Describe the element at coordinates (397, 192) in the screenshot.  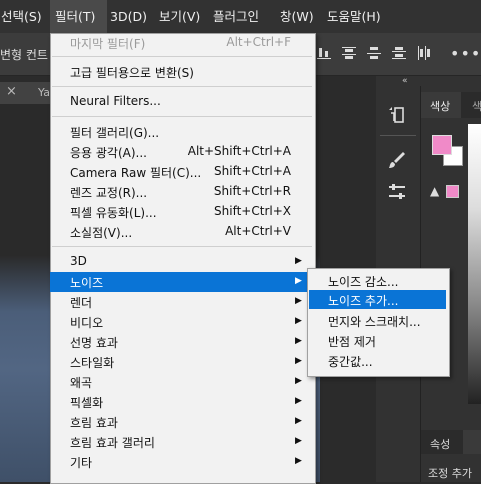
I see `brush-settings-icon` at that location.